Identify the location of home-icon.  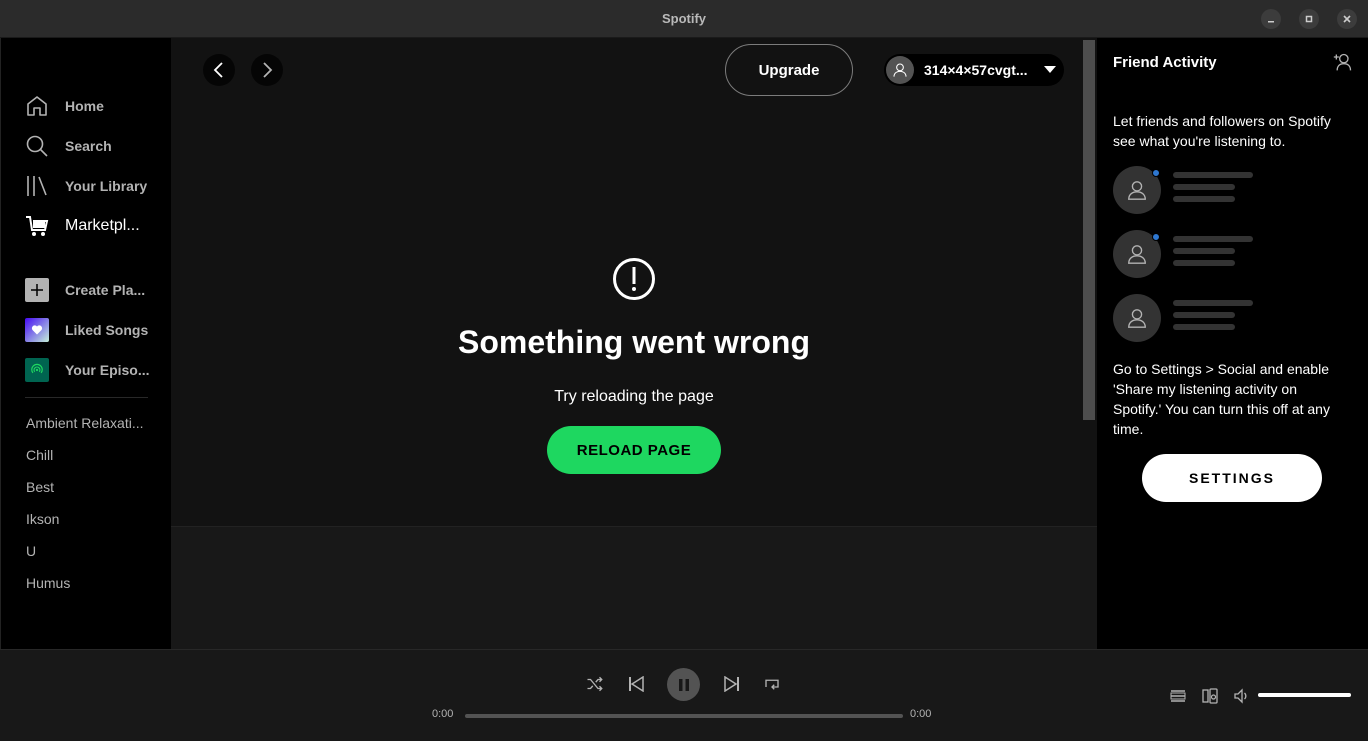
(37, 106).